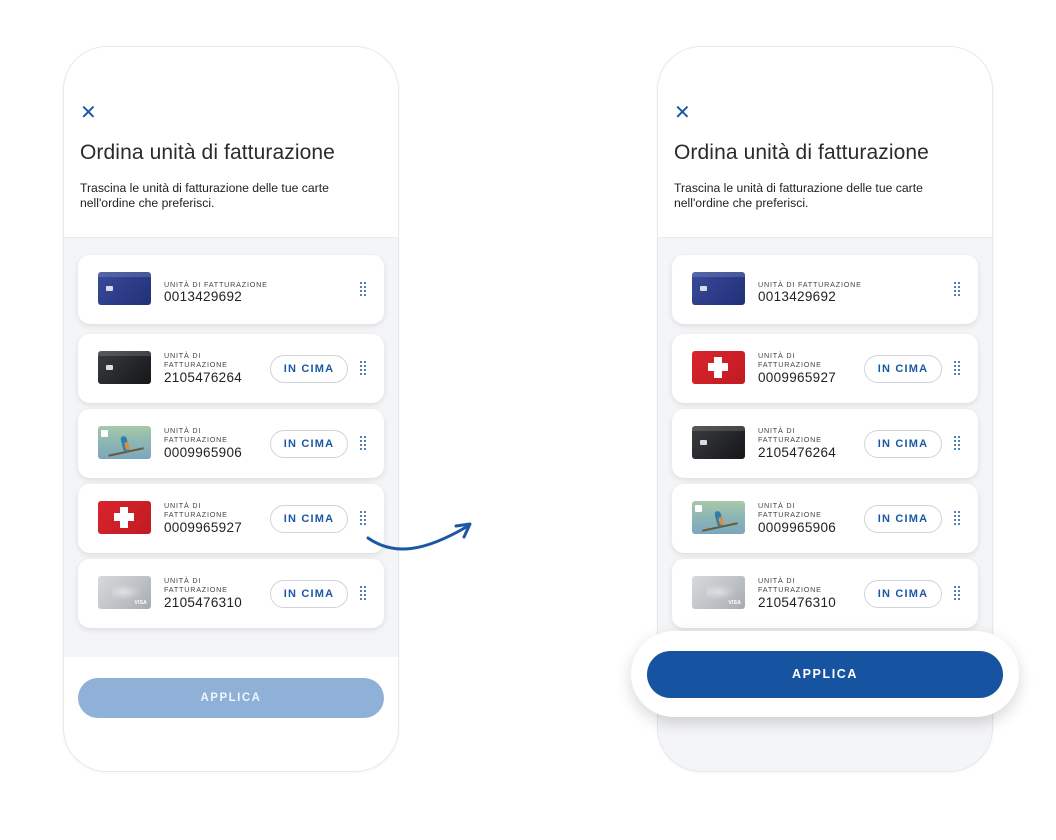 The image size is (1056, 840). I want to click on apply-panel: APPLICA, so click(825, 674).